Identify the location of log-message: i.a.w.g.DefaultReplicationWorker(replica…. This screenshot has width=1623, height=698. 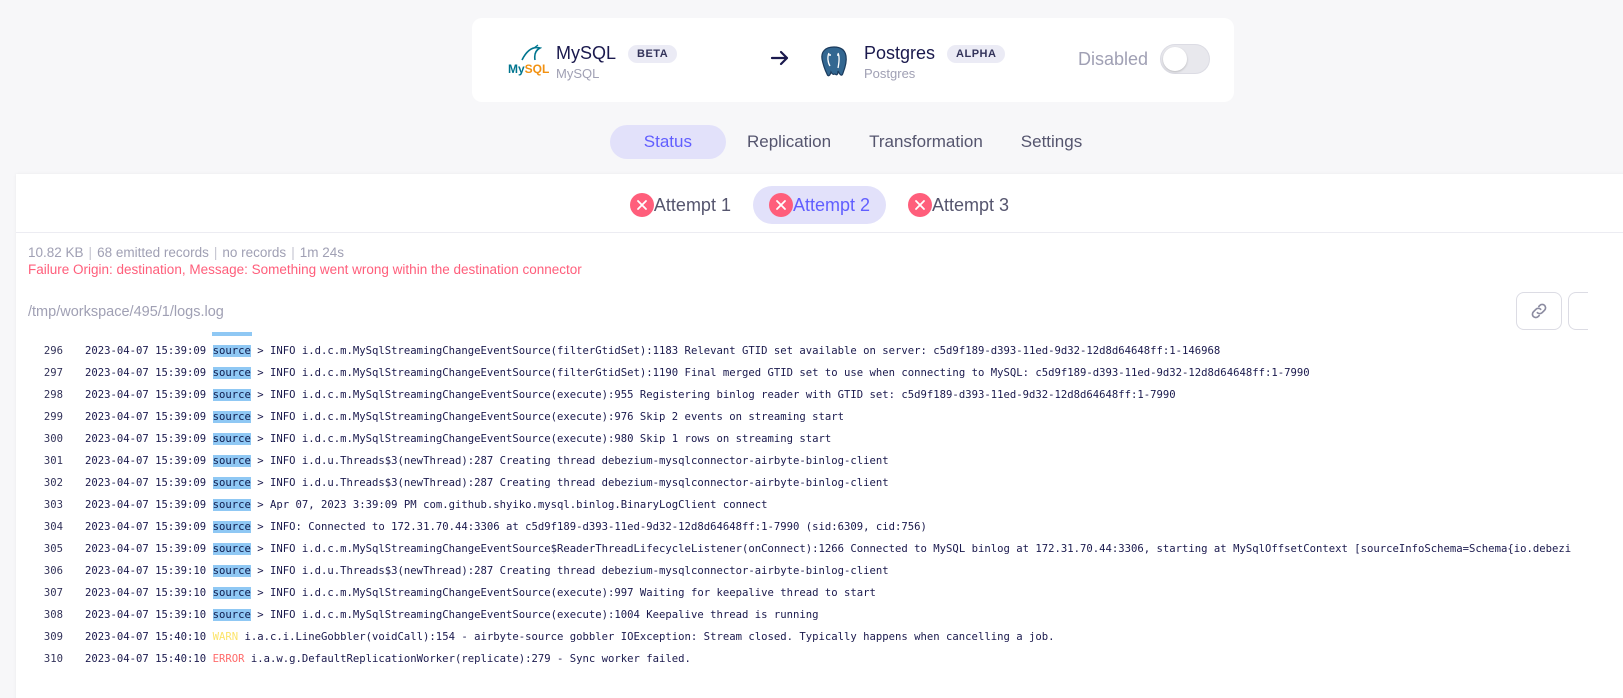
(467, 659).